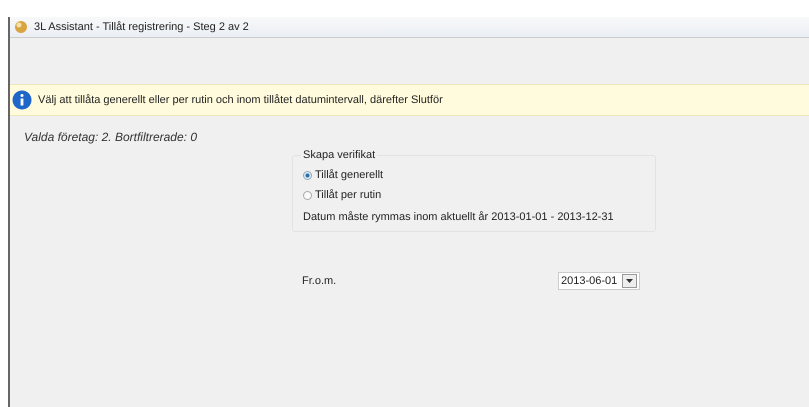  I want to click on group-title: Skapa verifikat, so click(339, 155).